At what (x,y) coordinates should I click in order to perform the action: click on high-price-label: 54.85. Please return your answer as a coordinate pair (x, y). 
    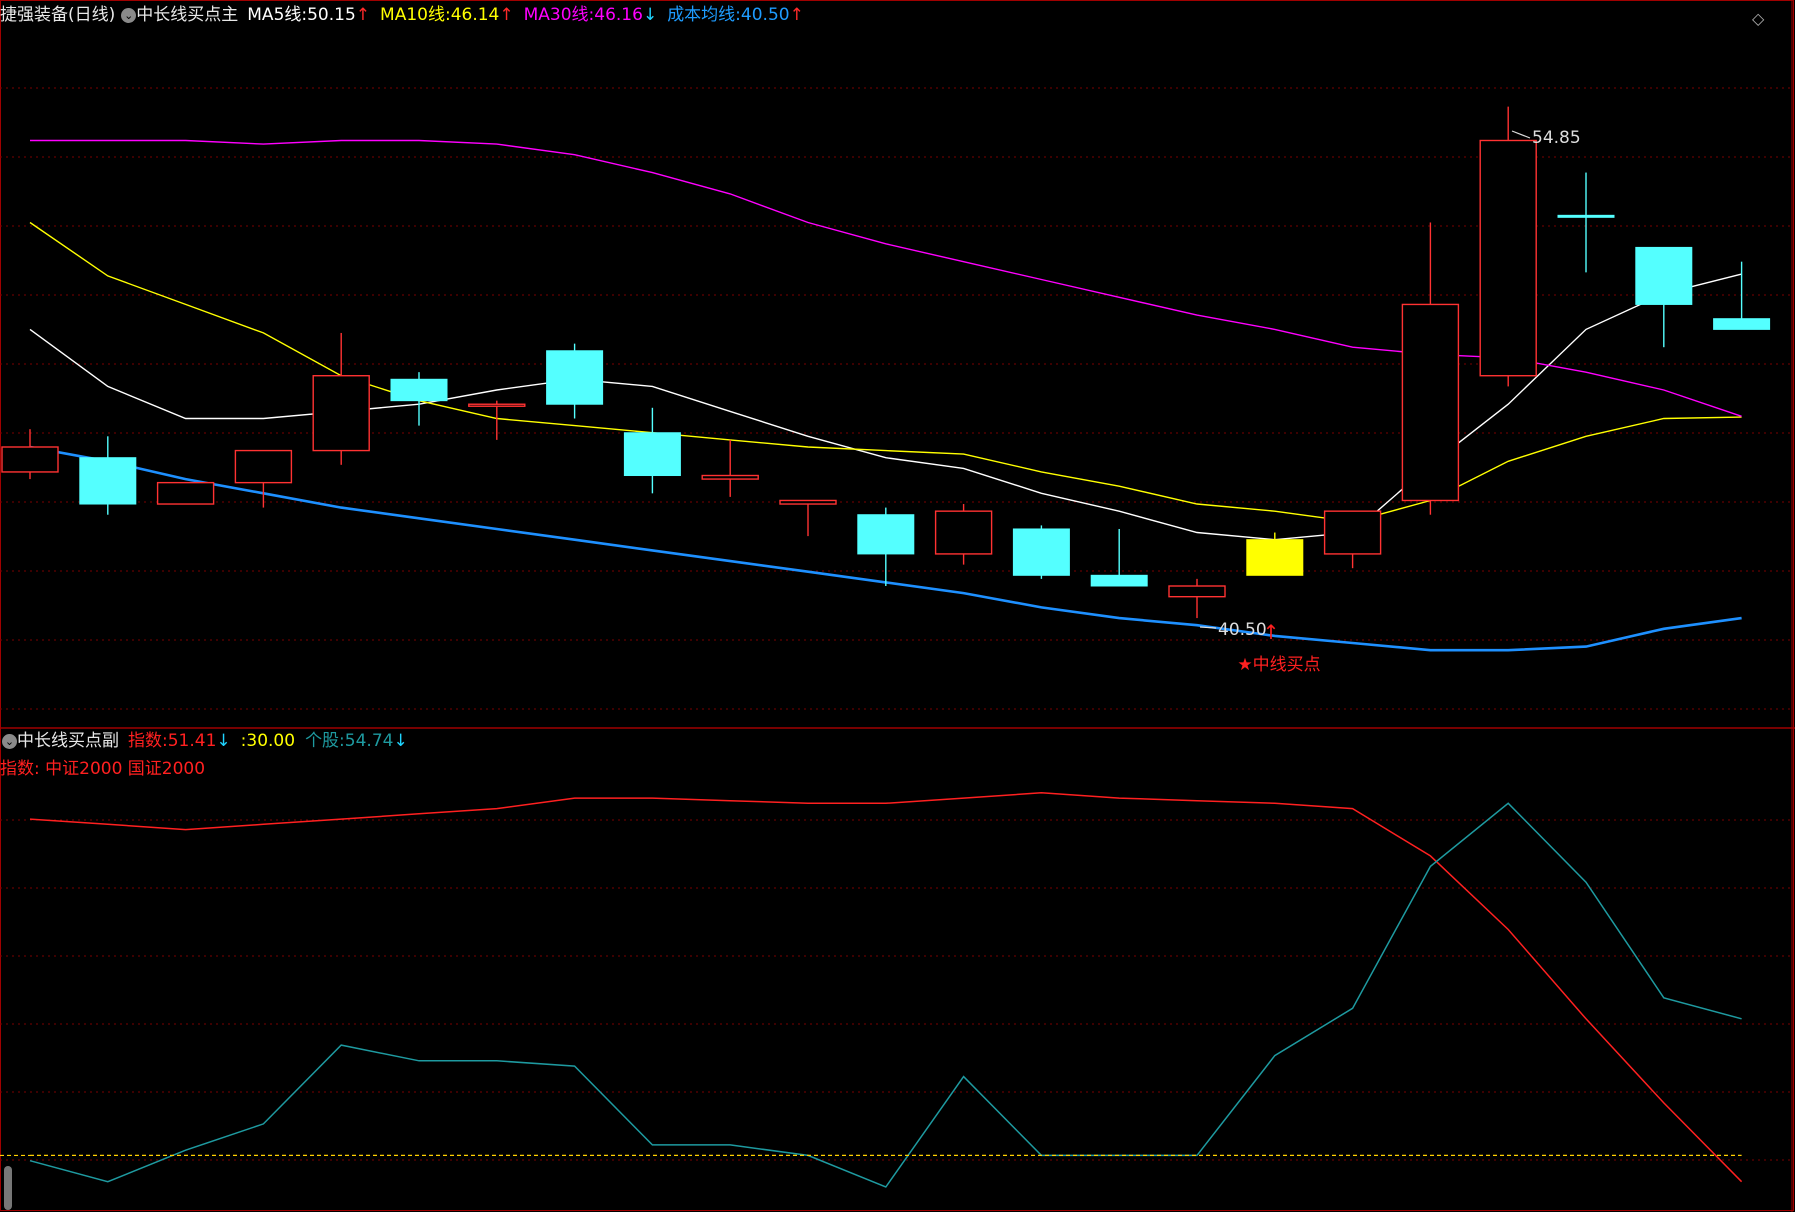
    Looking at the image, I should click on (1556, 138).